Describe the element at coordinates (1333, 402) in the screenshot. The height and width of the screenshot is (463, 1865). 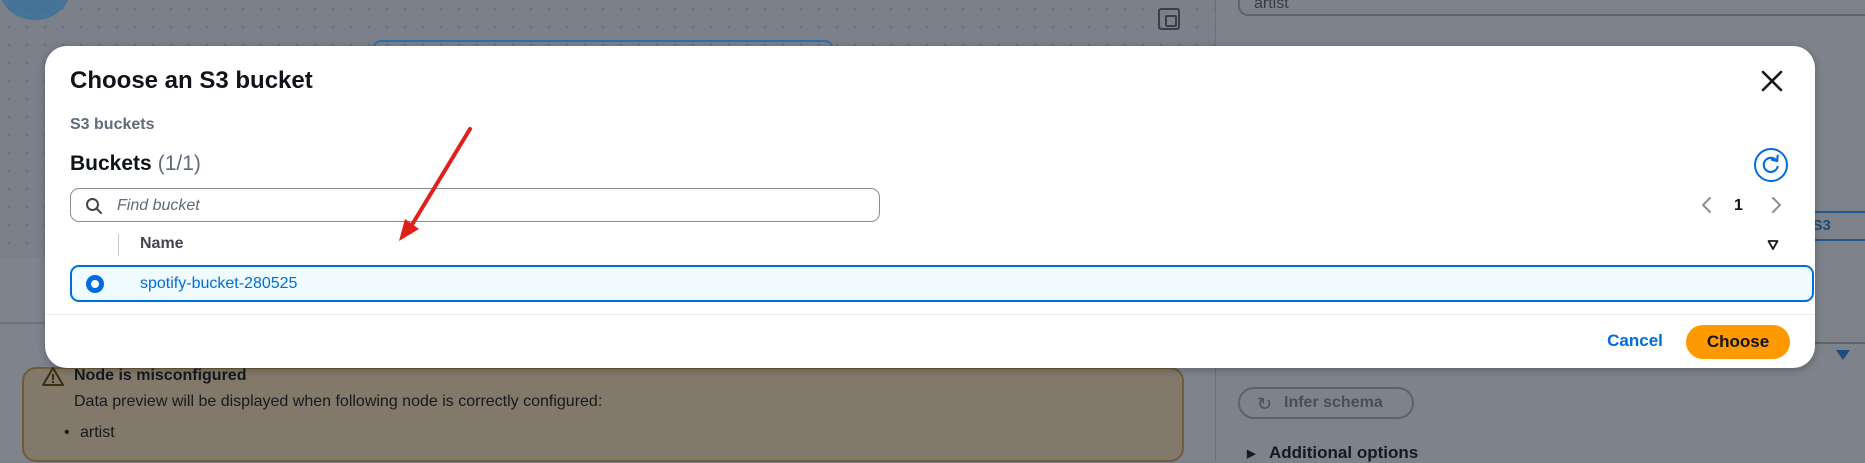
I see `infer-schema-label: Infer schema` at that location.